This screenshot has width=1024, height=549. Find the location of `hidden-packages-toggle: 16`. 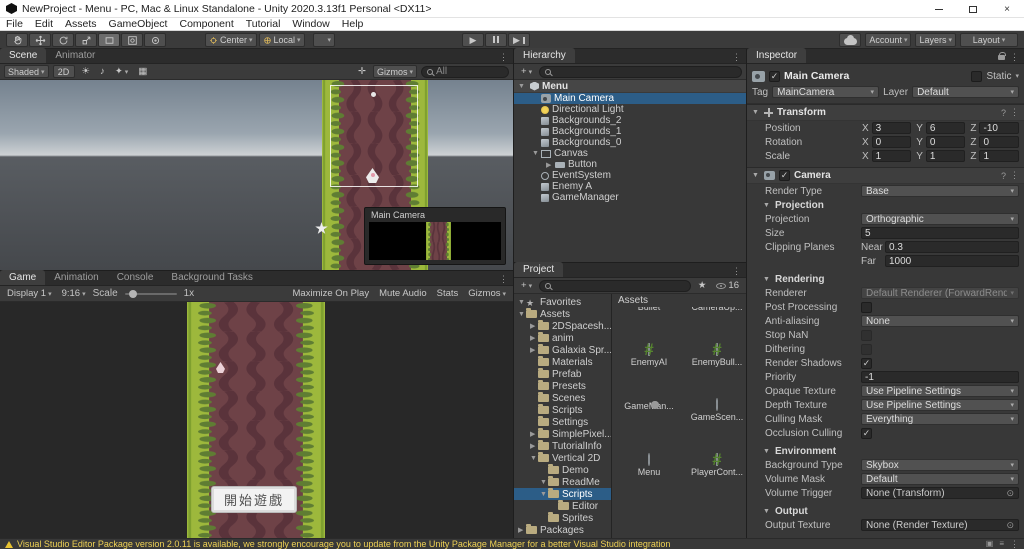

hidden-packages-toggle: 16 is located at coordinates (727, 285).